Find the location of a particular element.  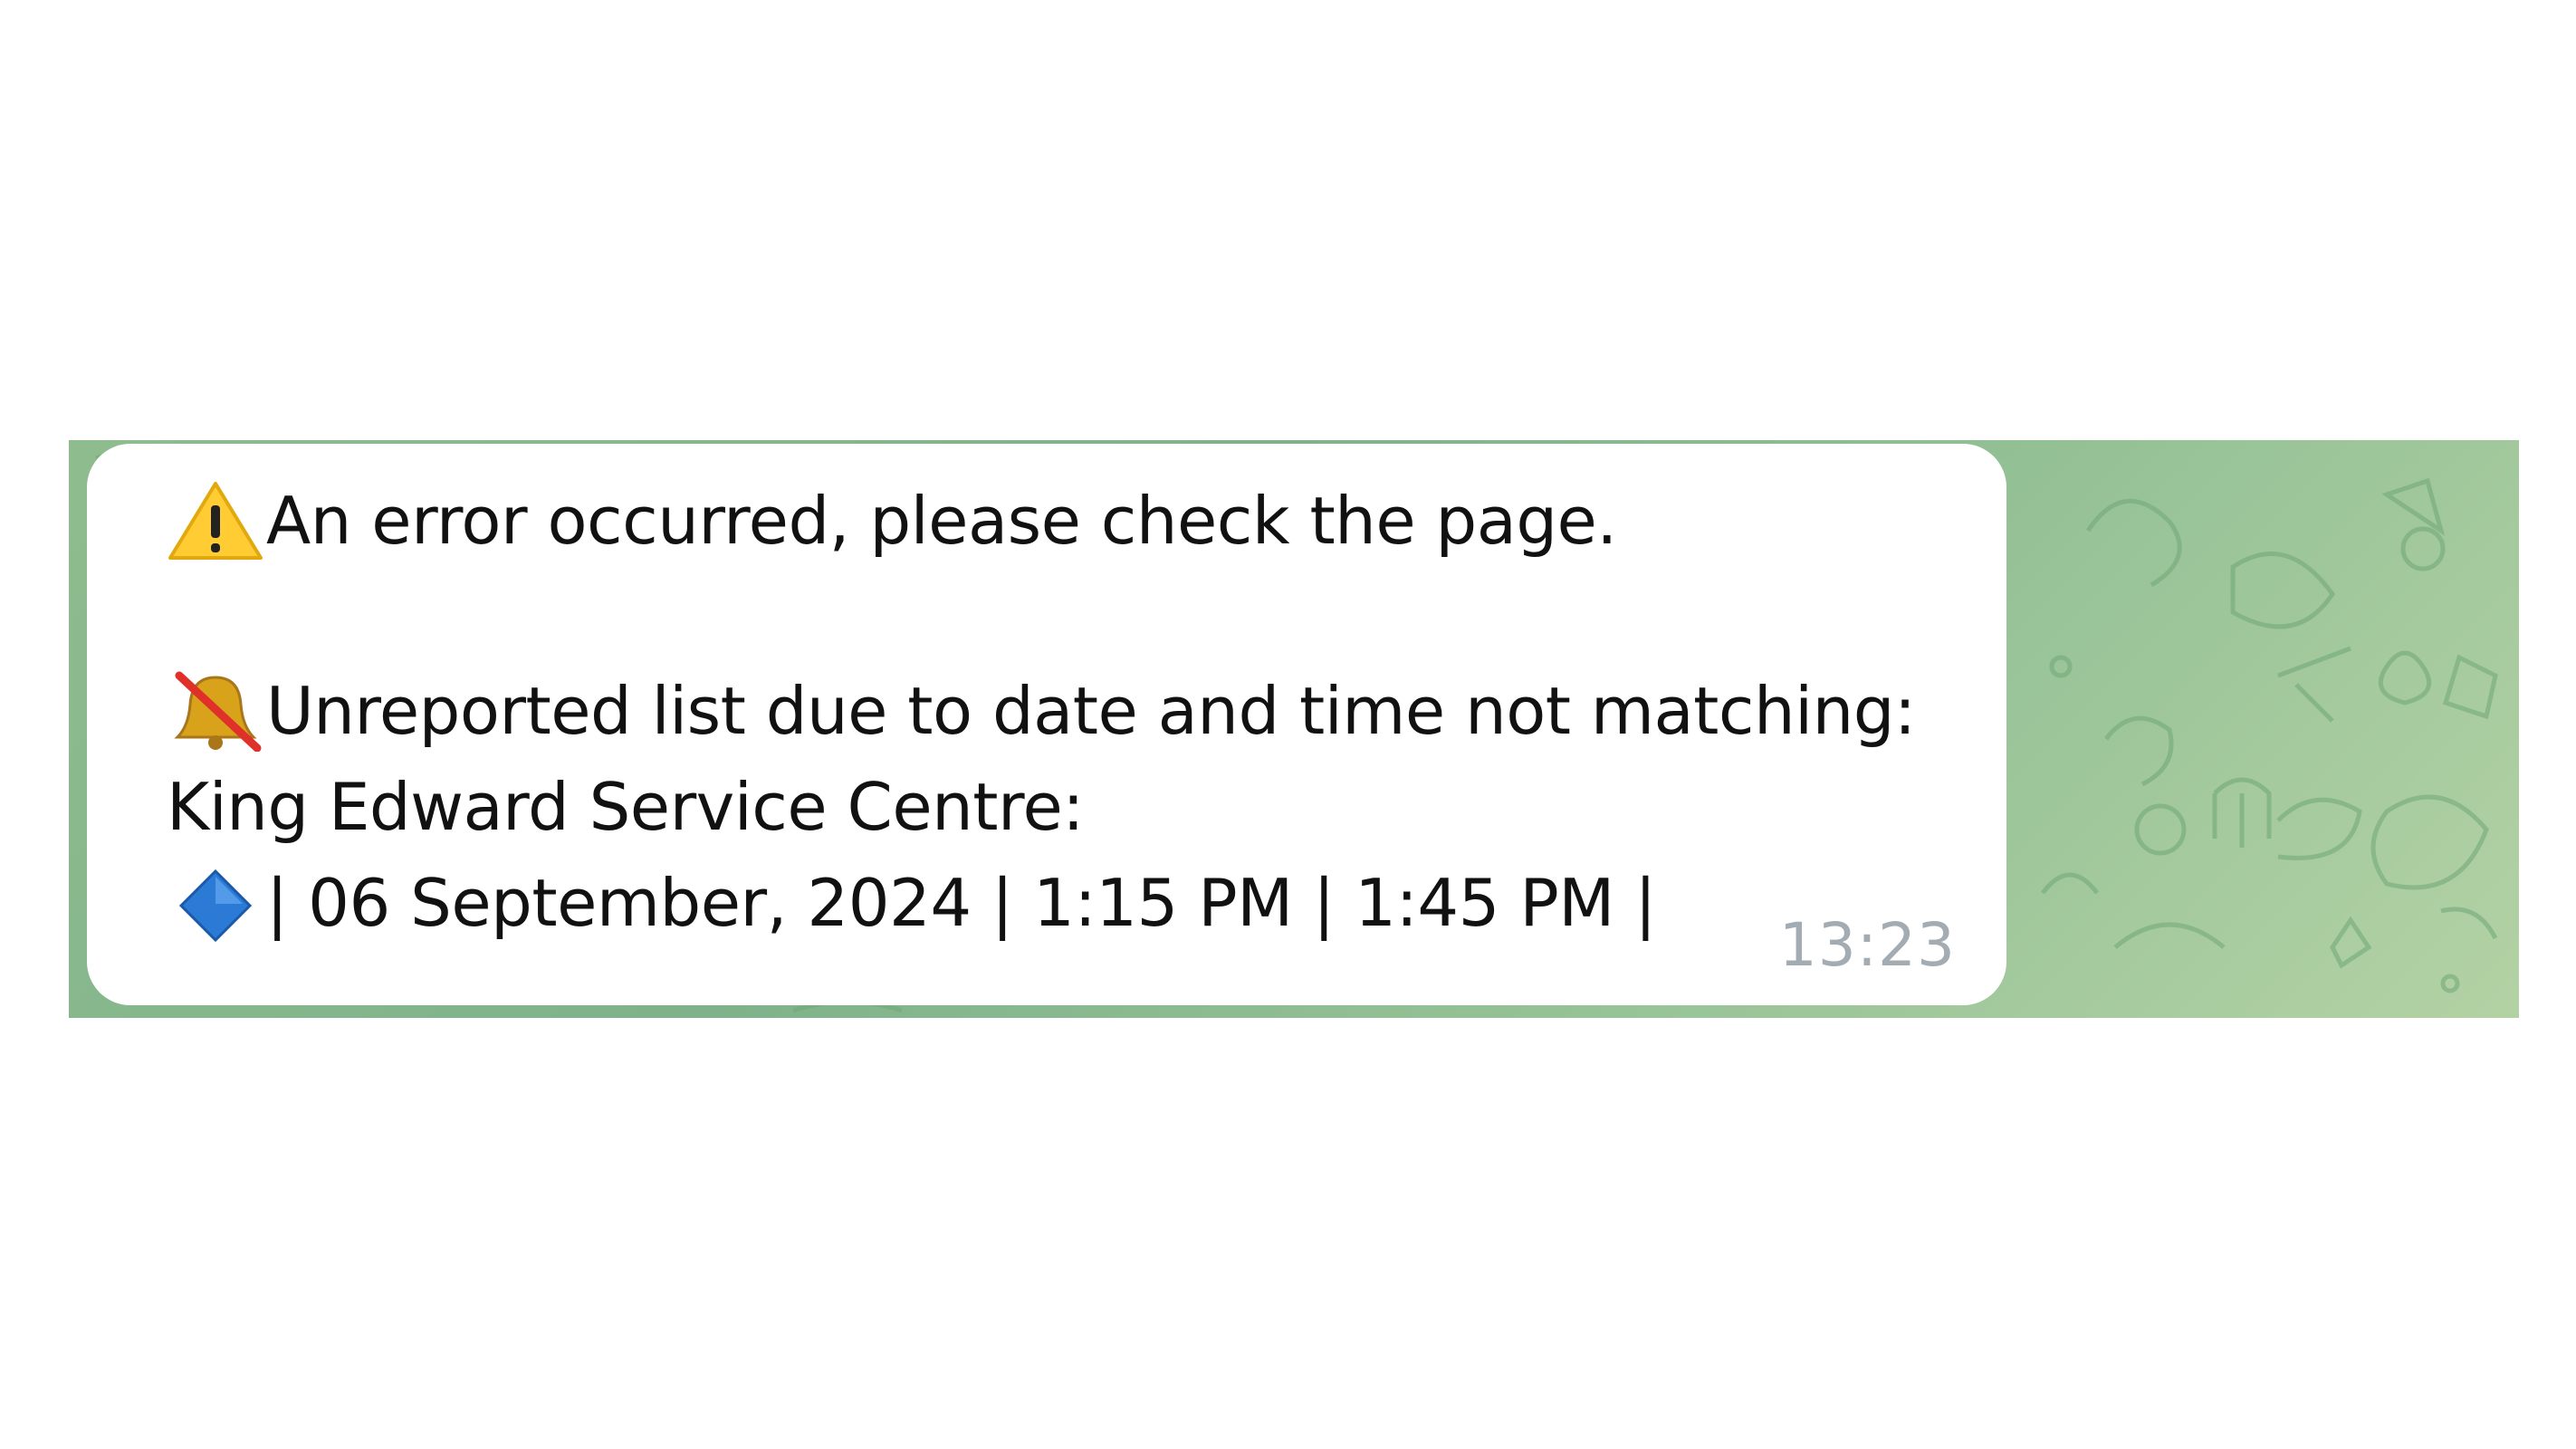

bell-muted-icon is located at coordinates (216, 711).